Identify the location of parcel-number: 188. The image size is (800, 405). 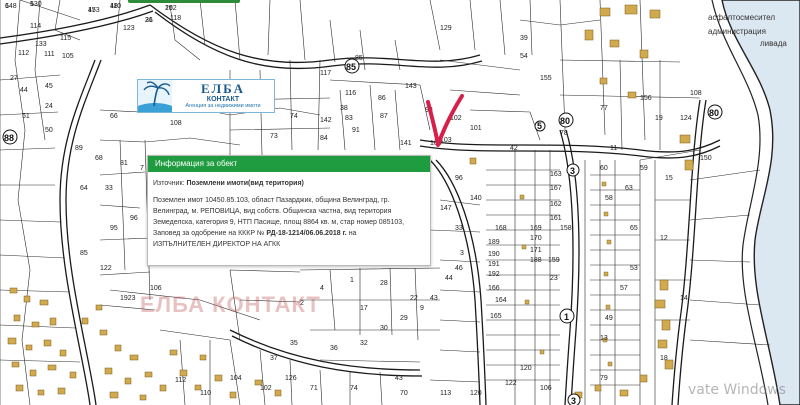
(536, 260).